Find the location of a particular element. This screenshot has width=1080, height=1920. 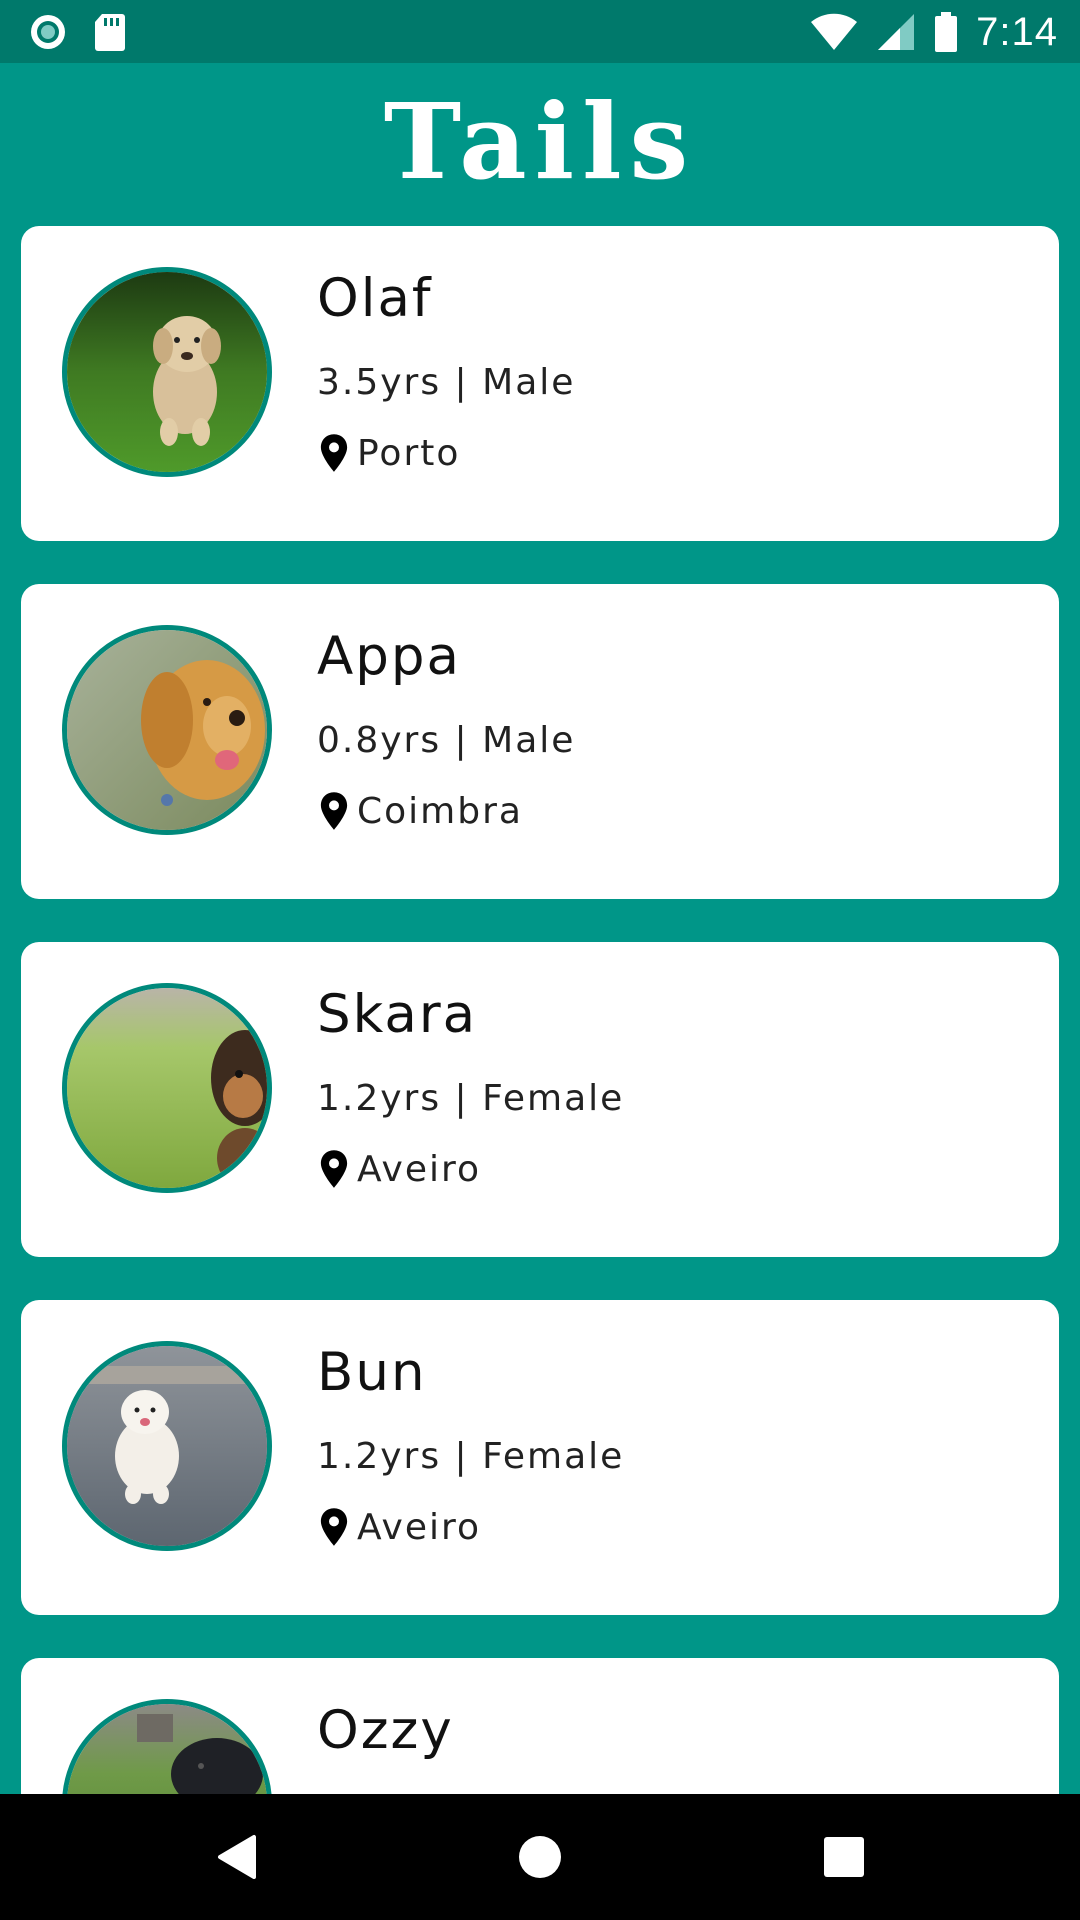

back-icon is located at coordinates (236, 1857).